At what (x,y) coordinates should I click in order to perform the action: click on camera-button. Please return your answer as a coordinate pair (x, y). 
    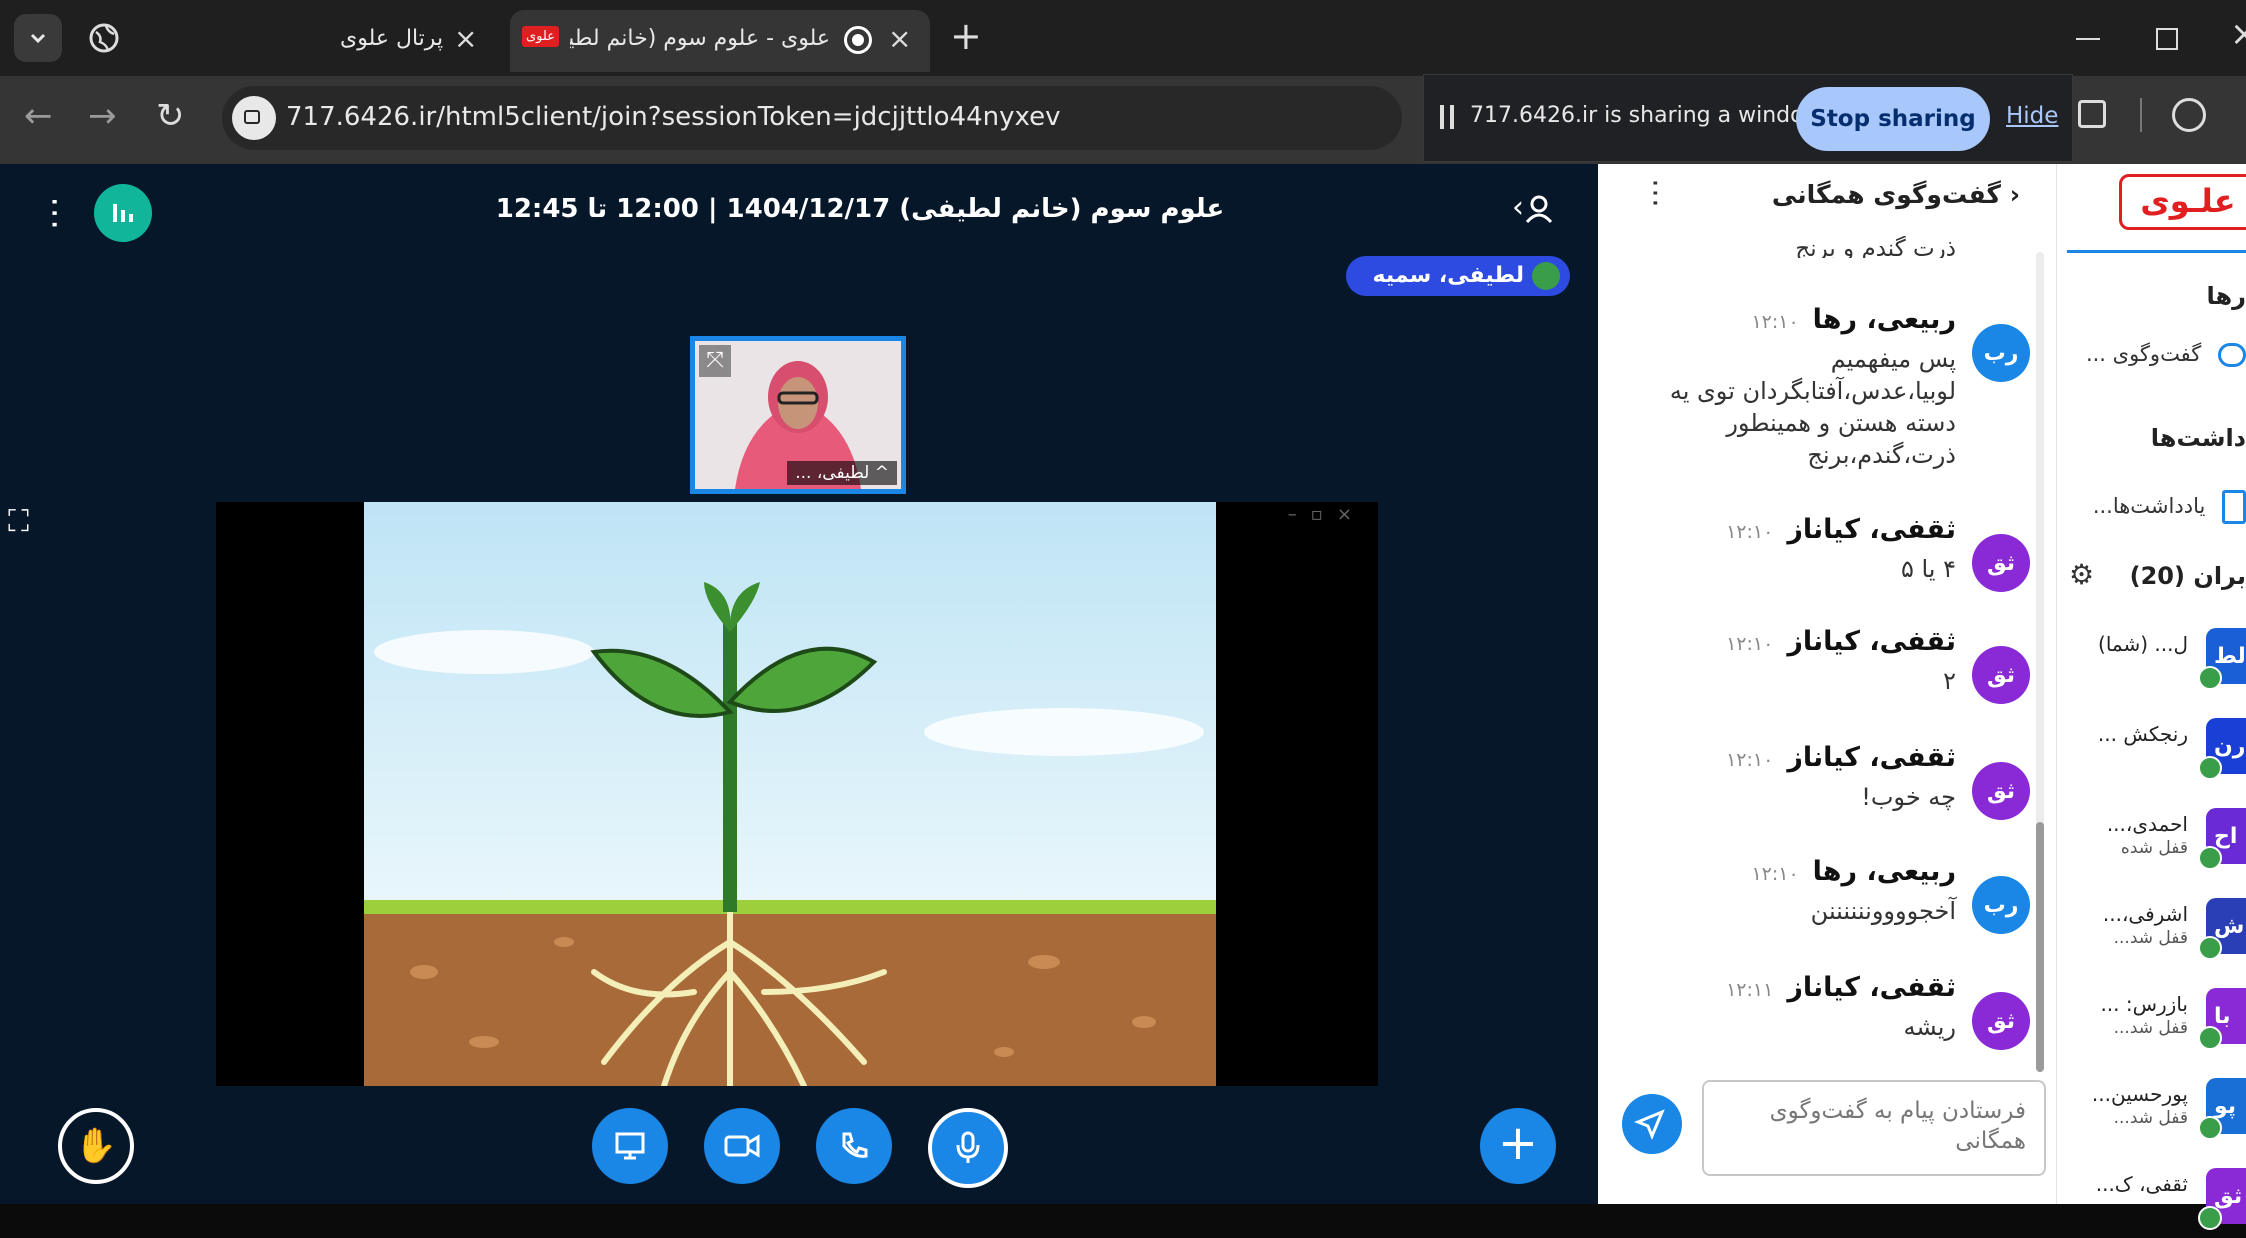
    Looking at the image, I should click on (742, 1146).